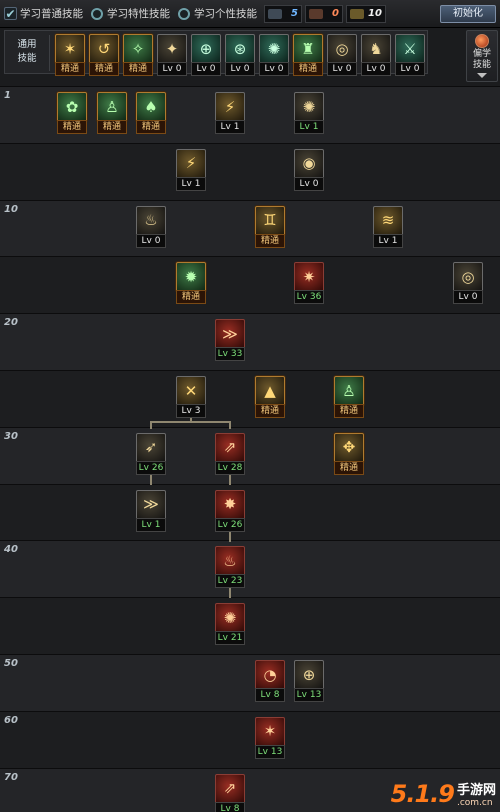  Describe the element at coordinates (230, 581) in the screenshot. I see `skill-level: Lv 23` at that location.